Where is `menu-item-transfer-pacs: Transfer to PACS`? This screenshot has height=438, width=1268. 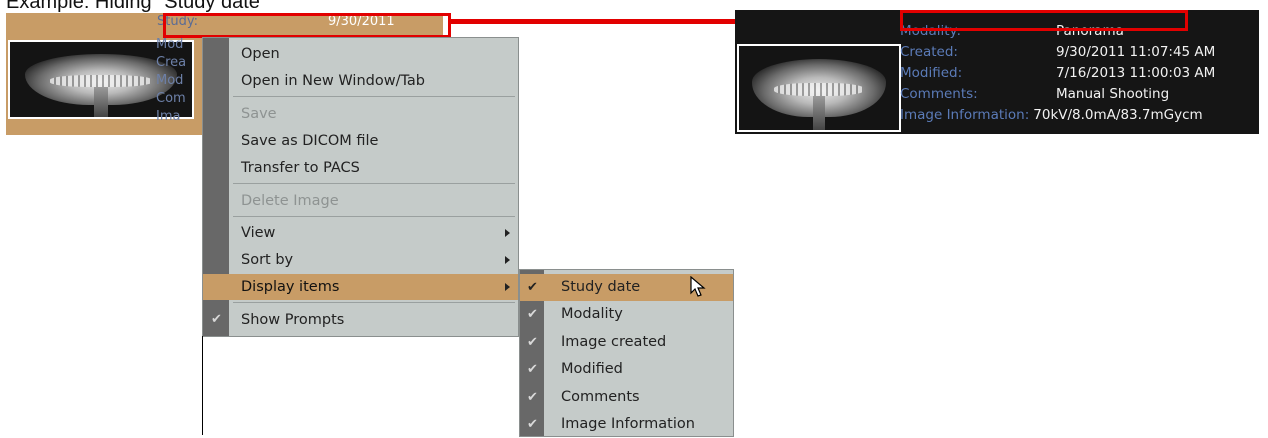 menu-item-transfer-pacs: Transfer to PACS is located at coordinates (360, 168).